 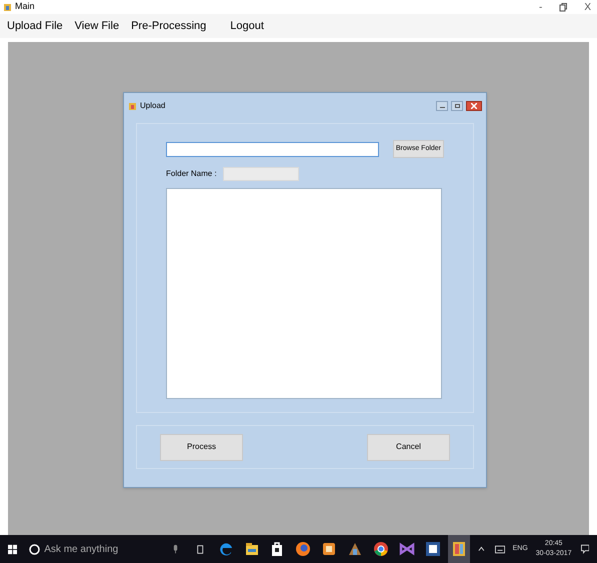 I want to click on folder-name-label: Folder Name :, so click(x=191, y=174).